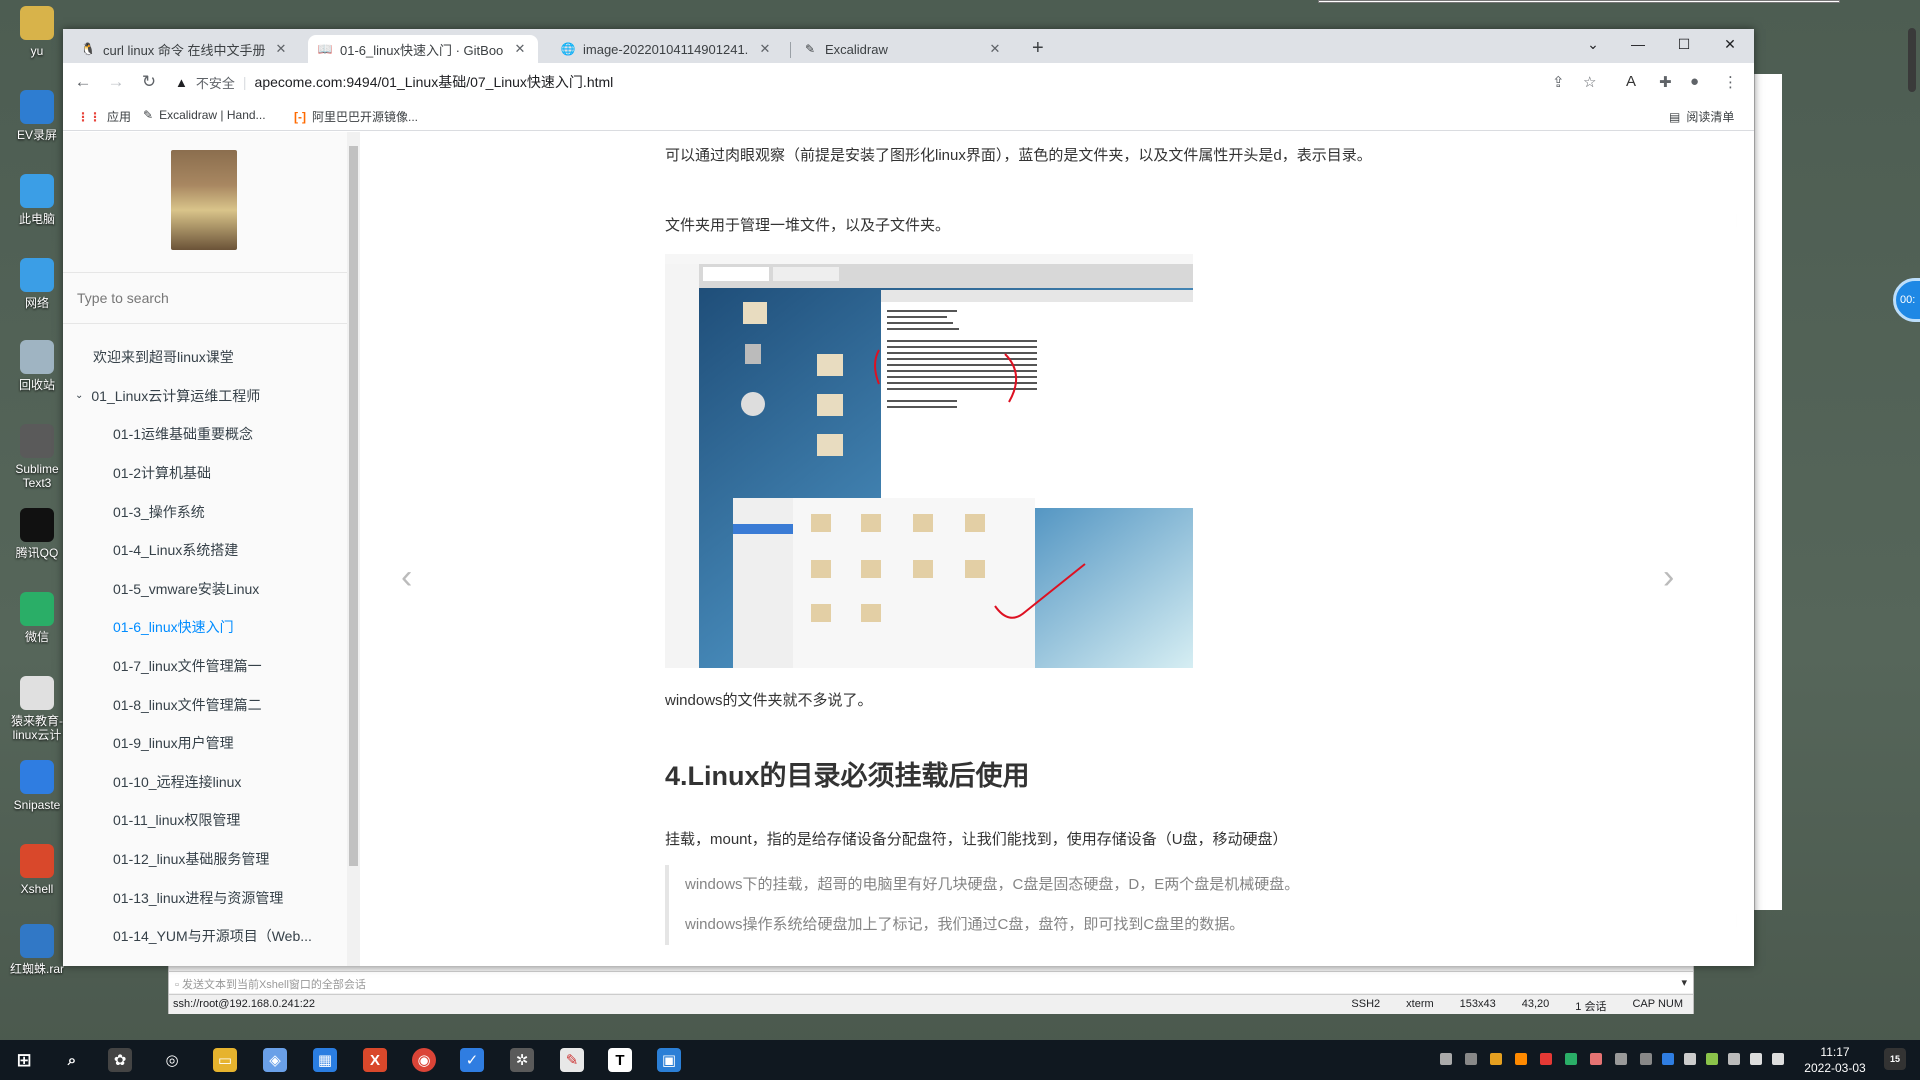  I want to click on maximize-button: ☐, so click(1684, 44).